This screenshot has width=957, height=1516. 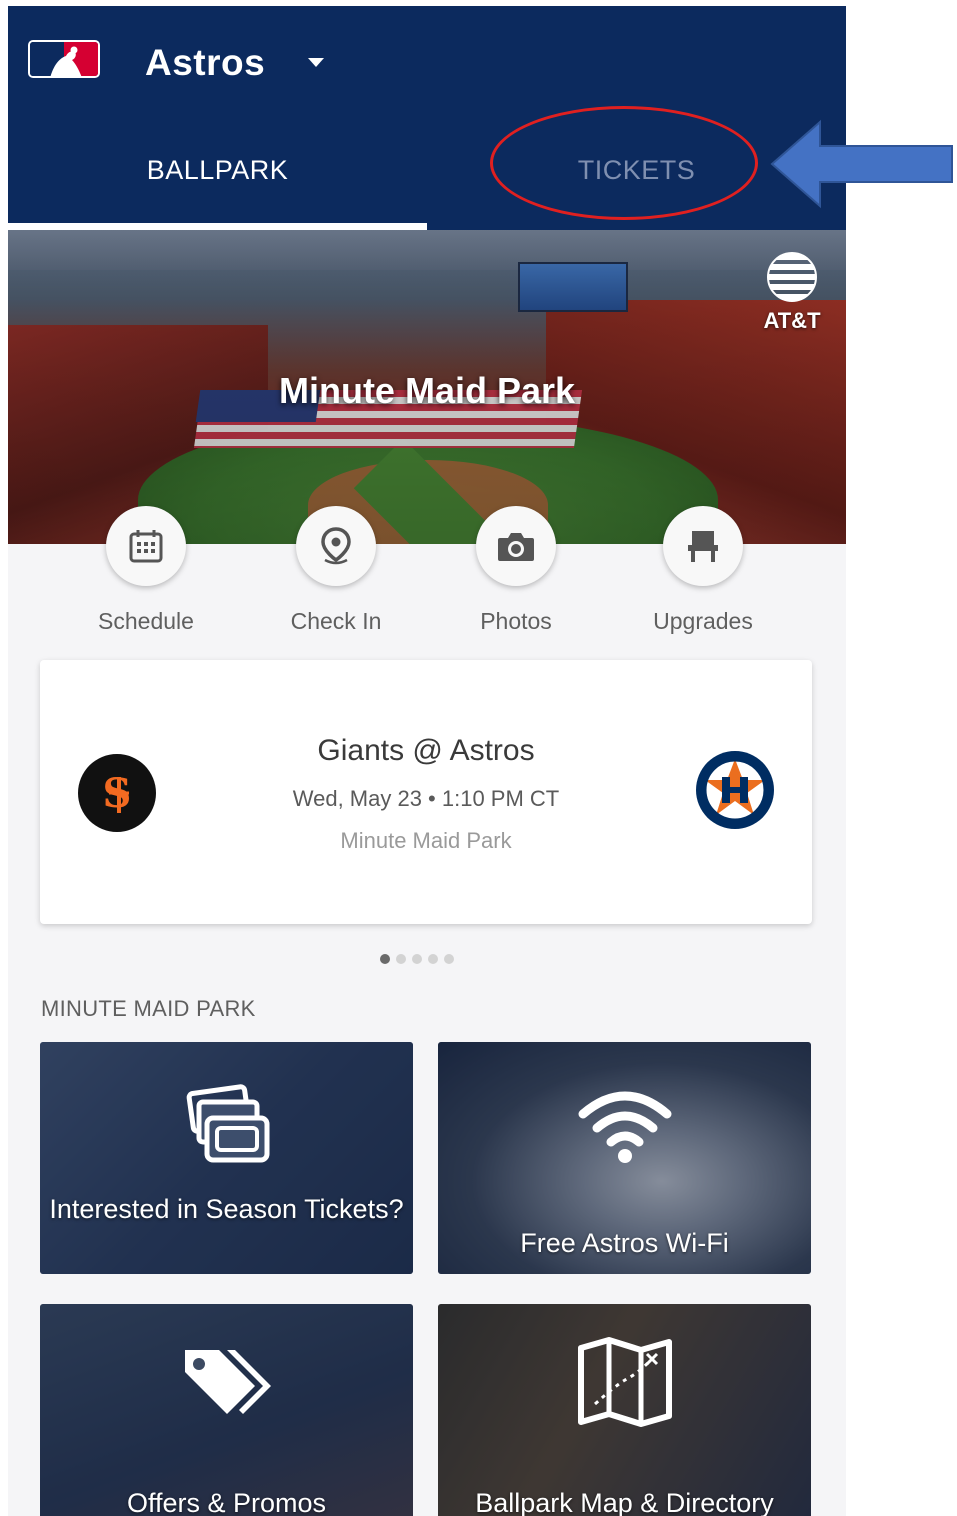 I want to click on quick-action-label: Upgrades, so click(x=703, y=621).